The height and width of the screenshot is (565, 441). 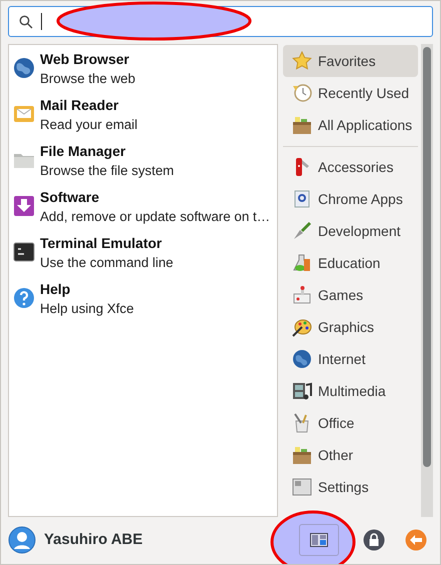 What do you see at coordinates (83, 151) in the screenshot?
I see `app-title: File Manager` at bounding box center [83, 151].